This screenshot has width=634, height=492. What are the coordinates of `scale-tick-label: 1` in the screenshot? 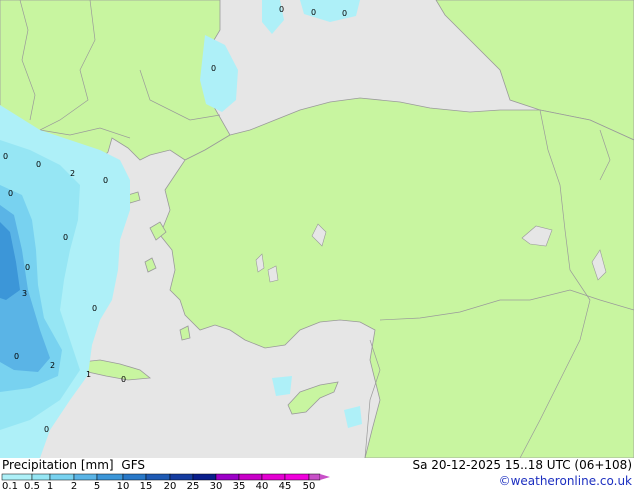 It's located at (50, 486).